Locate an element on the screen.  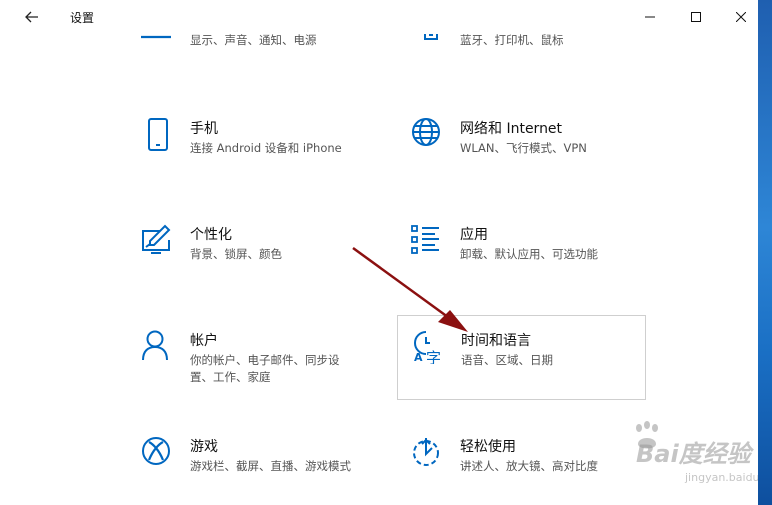
minimize-icon is located at coordinates (650, 17).